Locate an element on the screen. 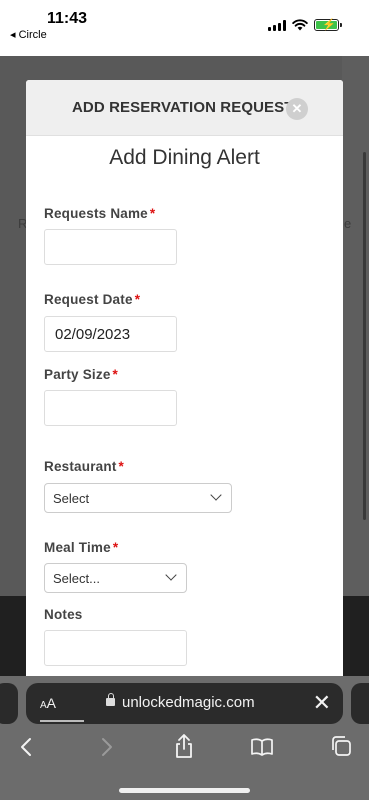 This screenshot has height=800, width=369. restaurant-label: Restaurant * is located at coordinates (84, 466).